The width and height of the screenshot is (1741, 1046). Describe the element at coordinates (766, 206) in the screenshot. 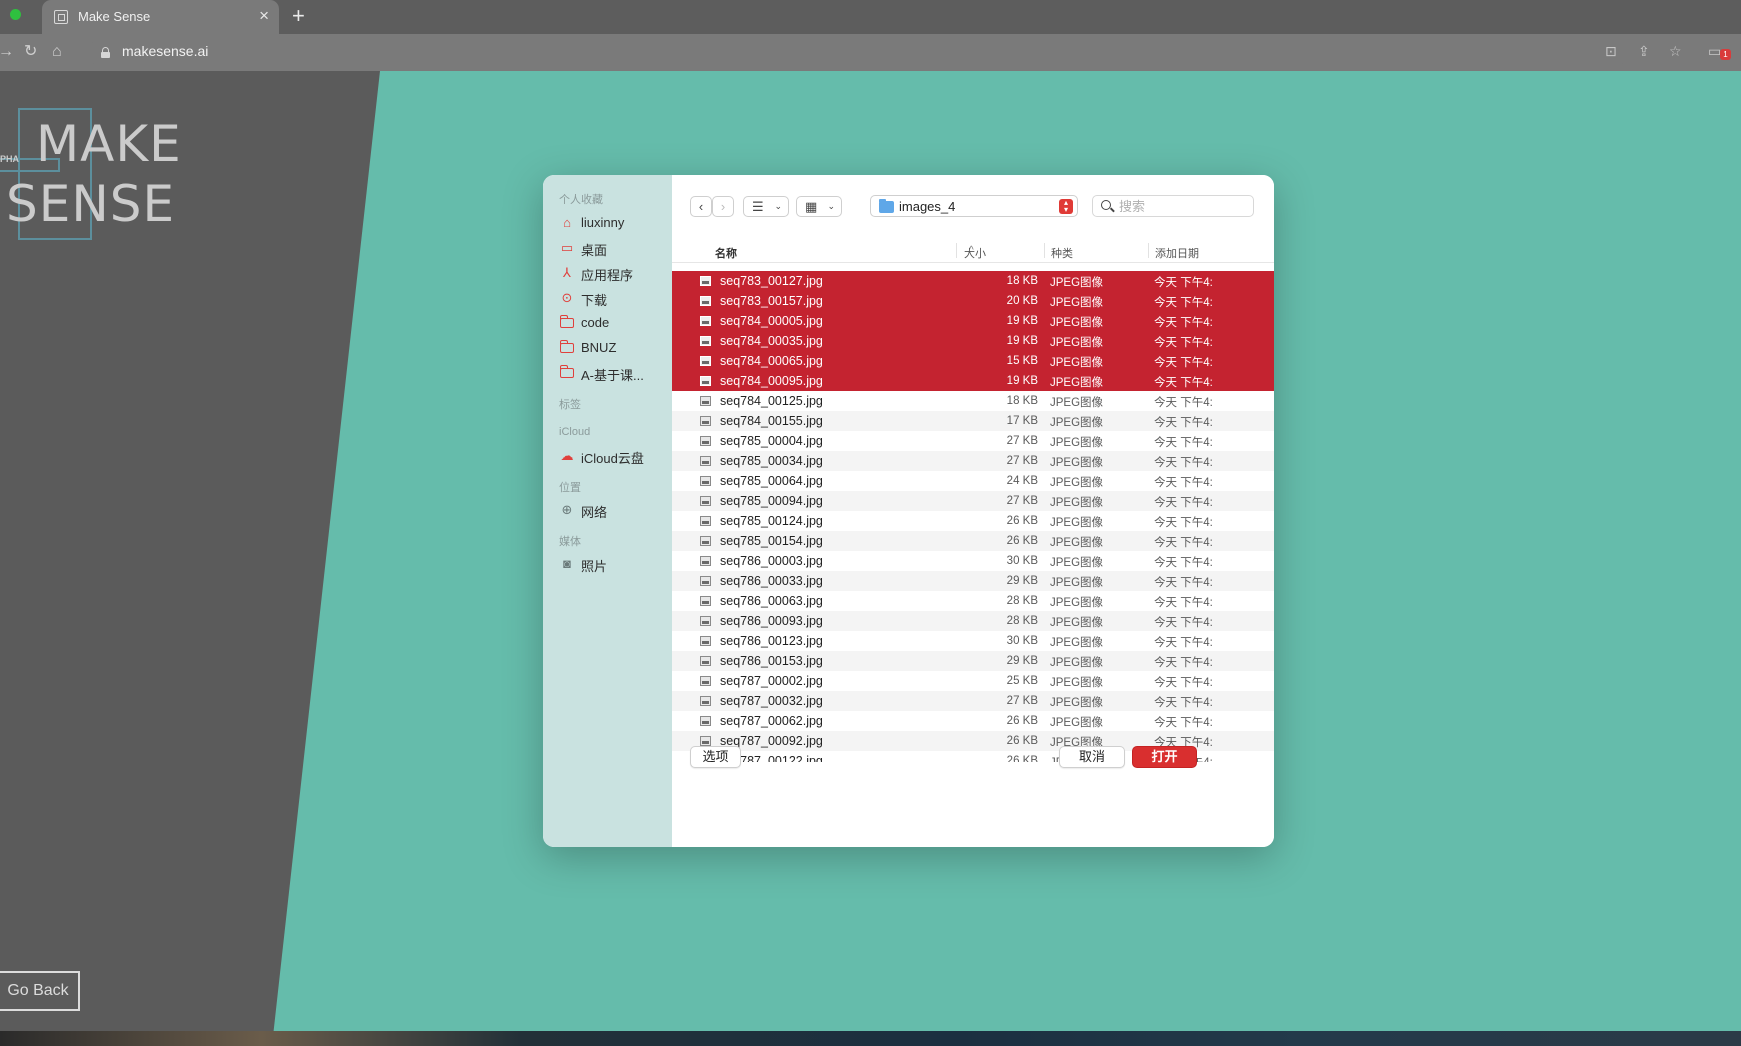

I see `list-view-button: ☰ ⌄` at that location.